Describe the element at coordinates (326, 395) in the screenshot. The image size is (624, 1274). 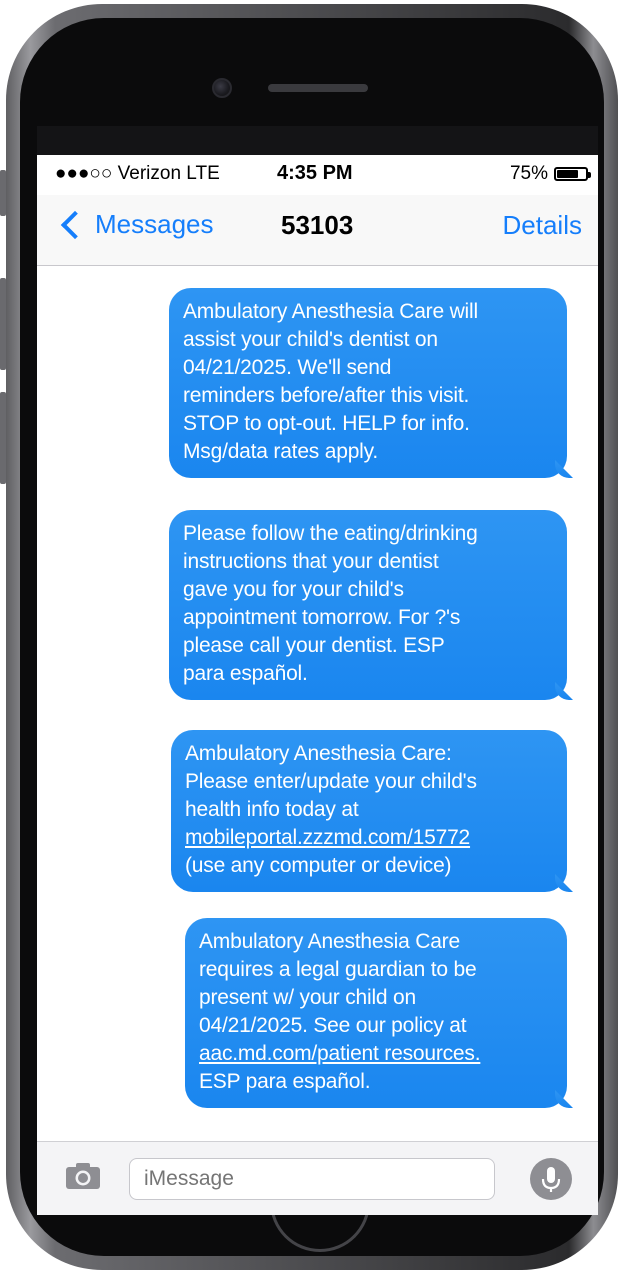
I see `message-line: reminders before/after this visit.` at that location.